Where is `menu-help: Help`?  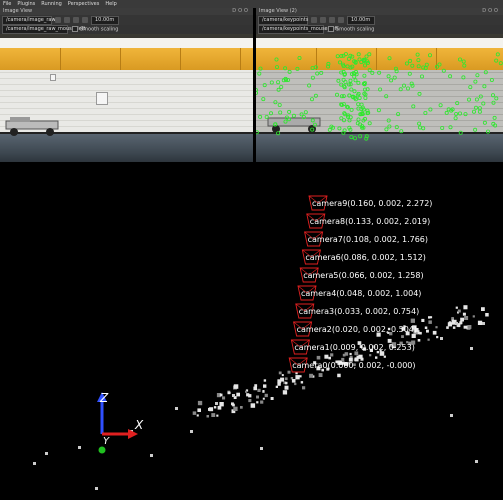
menu-help: Help is located at coordinates (110, 4).